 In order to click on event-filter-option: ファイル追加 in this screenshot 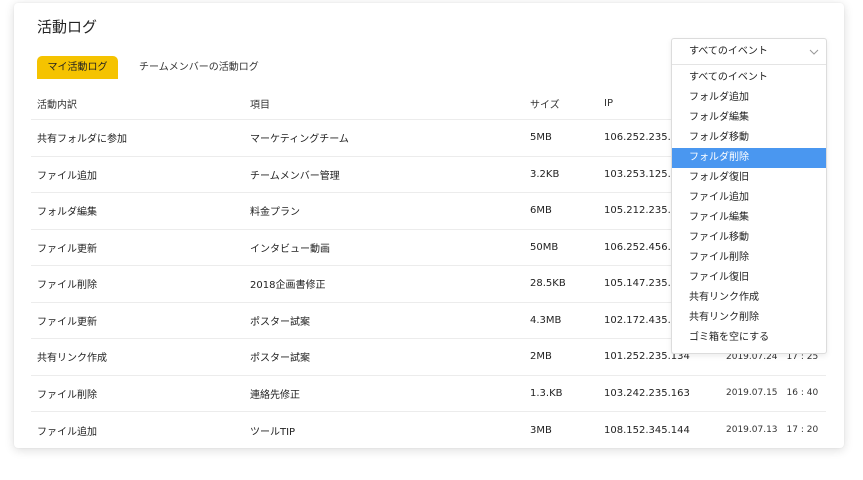, I will do `click(749, 198)`.